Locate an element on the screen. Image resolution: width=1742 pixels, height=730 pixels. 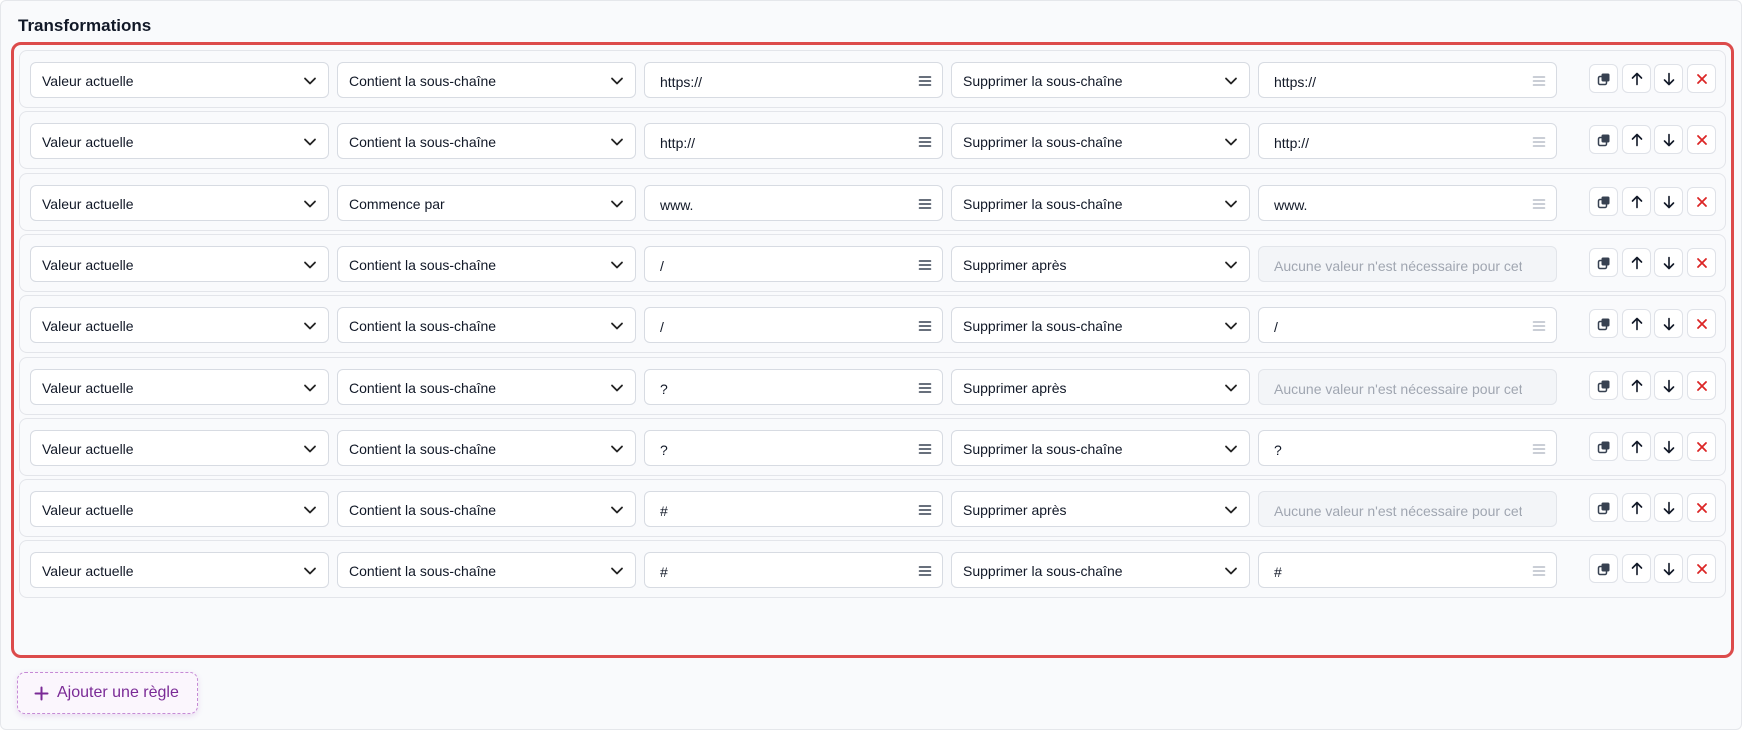
value-input: # is located at coordinates (1407, 570).